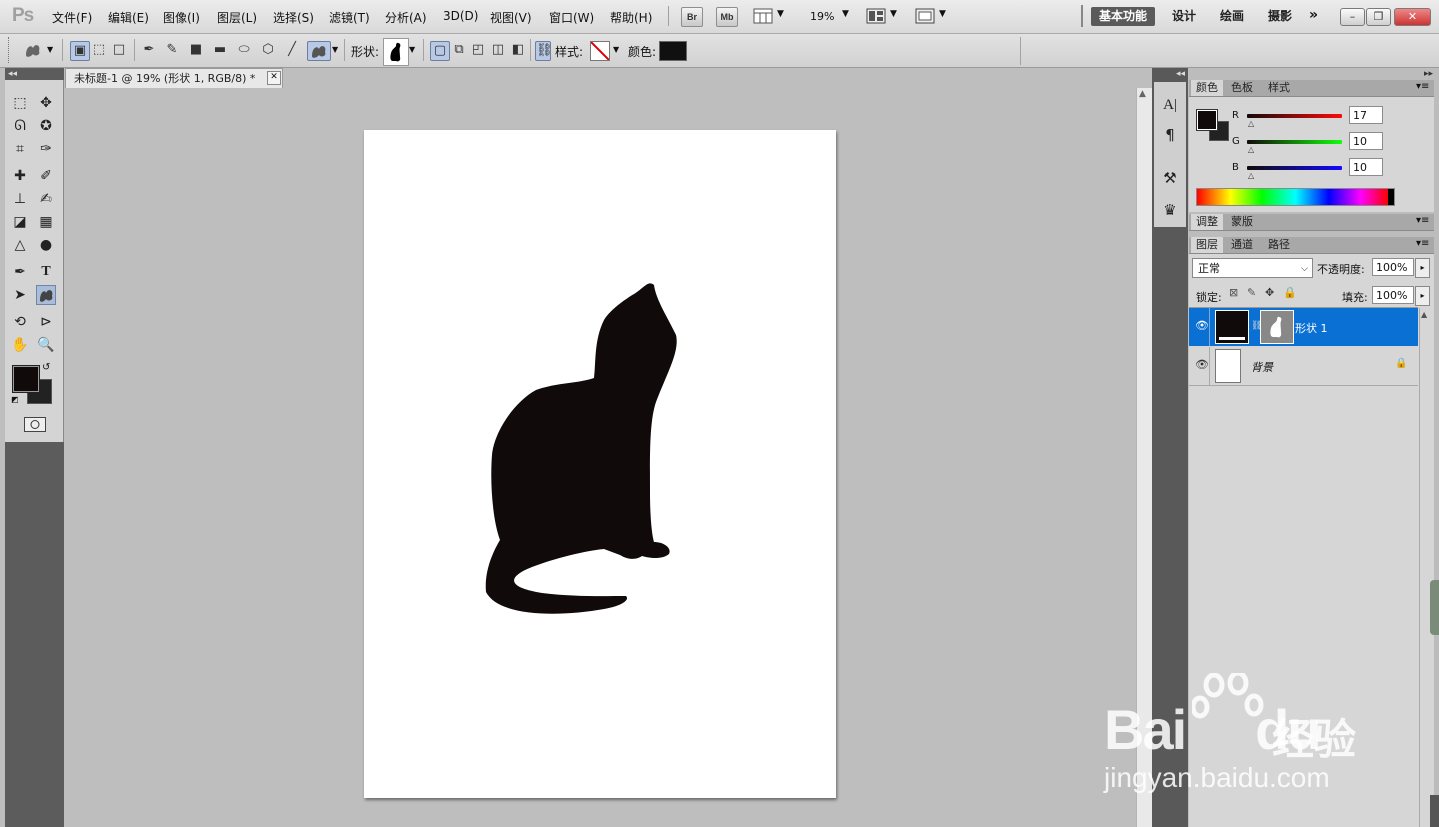 Image resolution: width=1439 pixels, height=827 pixels. Describe the element at coordinates (46, 367) in the screenshot. I see `swap-colors-icon: ↺` at that location.